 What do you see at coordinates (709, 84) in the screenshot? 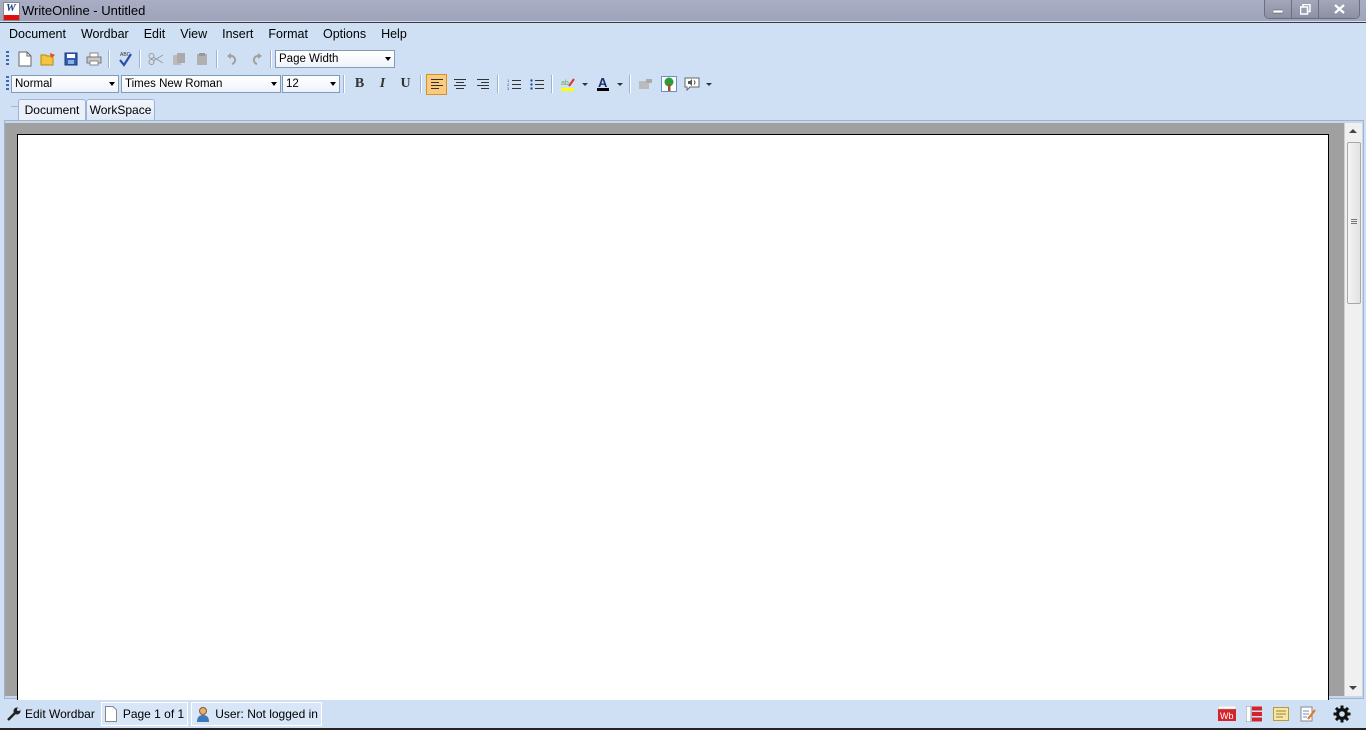
I see `speech-dropdown-icon` at bounding box center [709, 84].